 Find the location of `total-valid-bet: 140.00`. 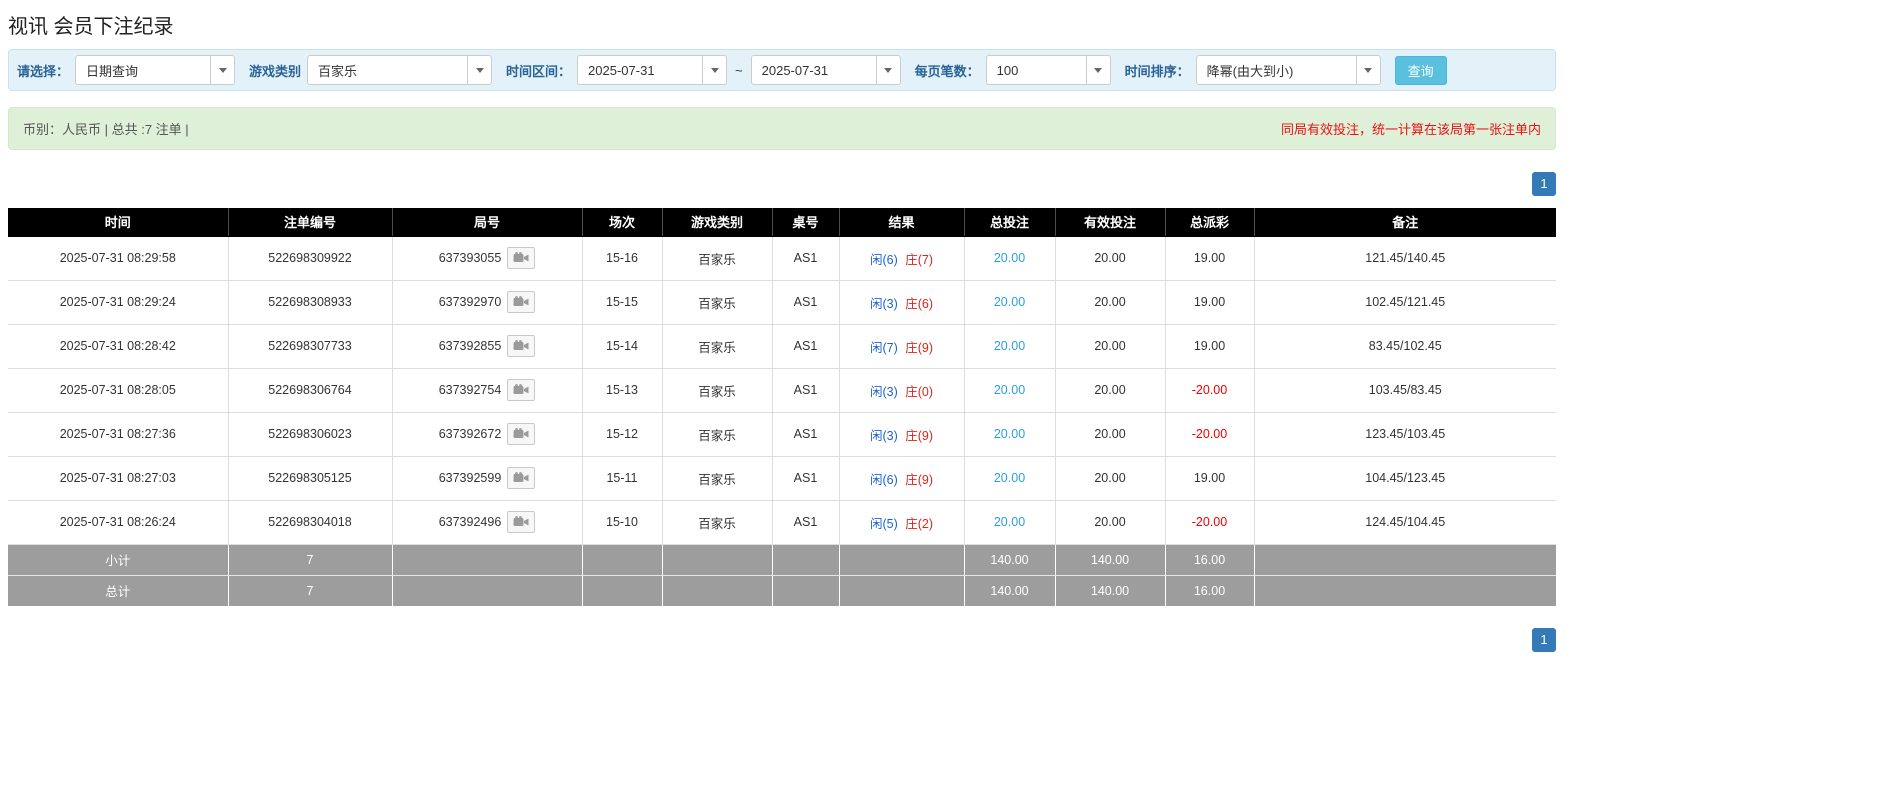

total-valid-bet: 140.00 is located at coordinates (1110, 590).